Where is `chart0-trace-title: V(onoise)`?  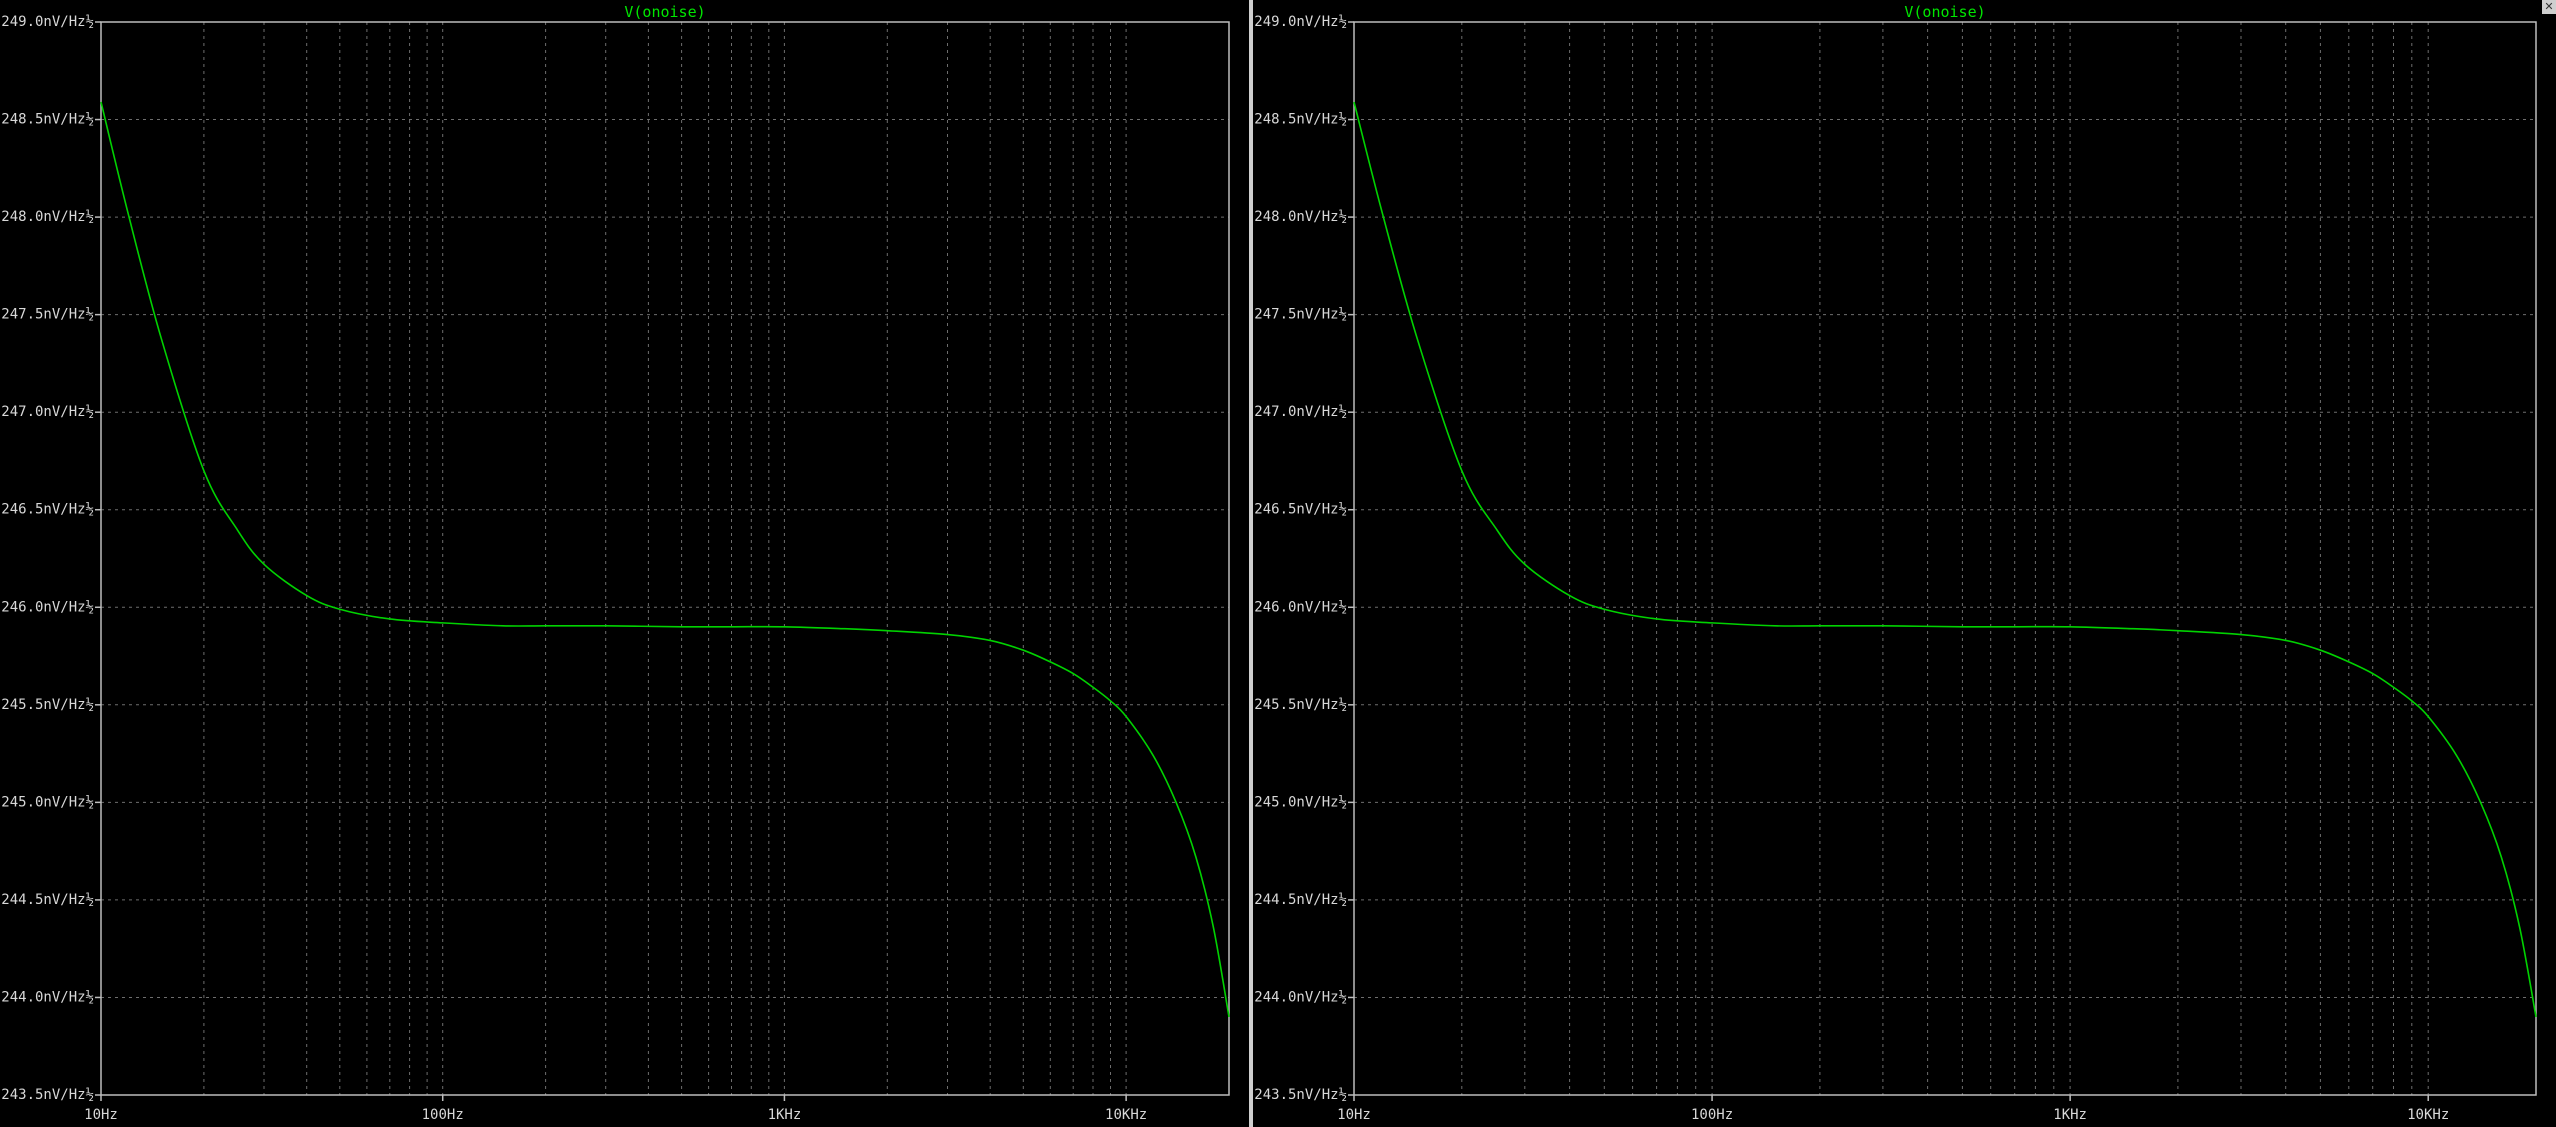
chart0-trace-title: V(onoise) is located at coordinates (664, 12).